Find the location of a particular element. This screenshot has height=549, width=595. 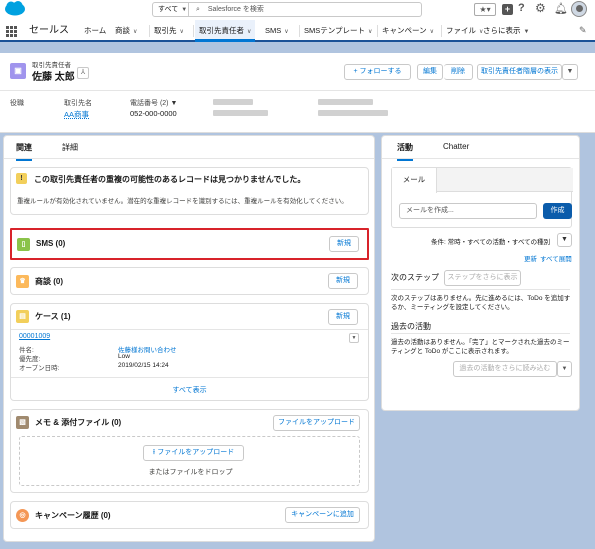

favorites-icon: ★▾ is located at coordinates (485, 9).